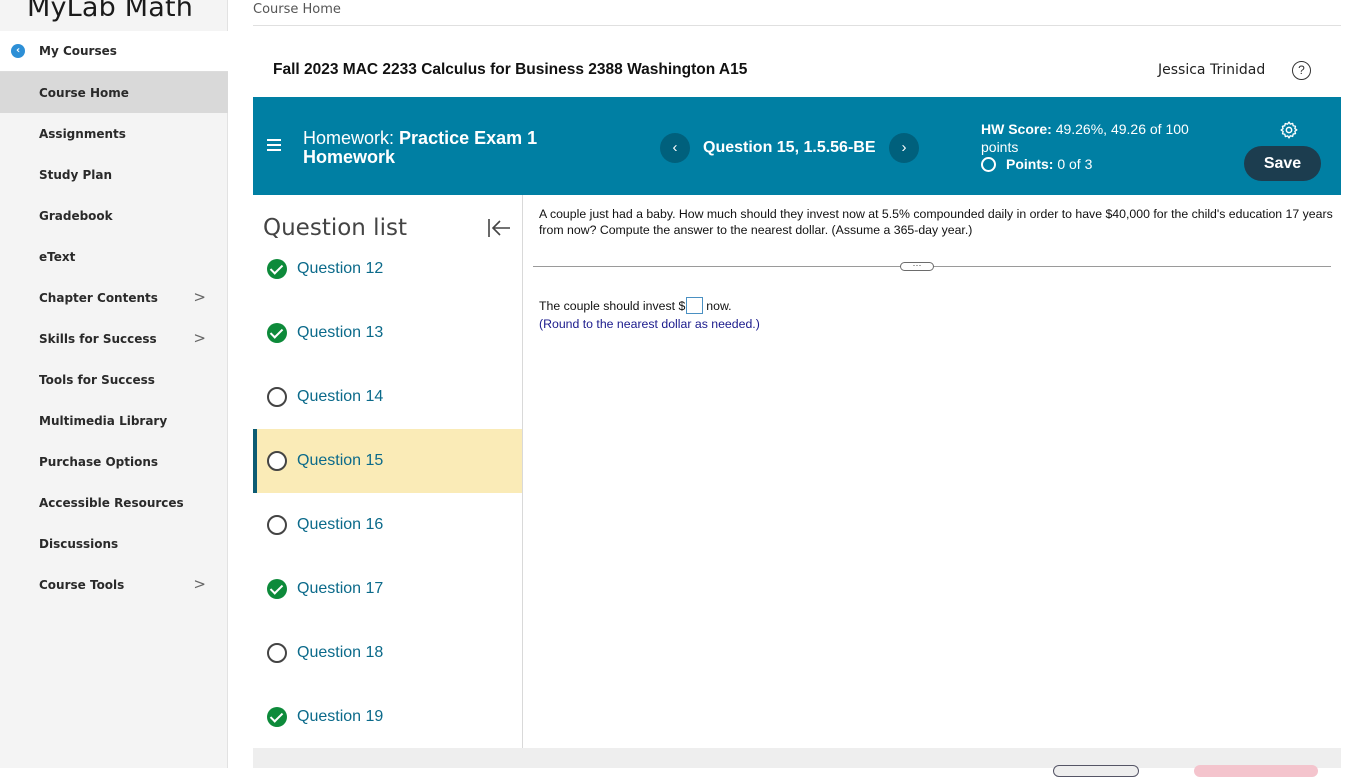 The height and width of the screenshot is (777, 1366). Describe the element at coordinates (340, 332) in the screenshot. I see `question-list-item-label: Question 13` at that location.